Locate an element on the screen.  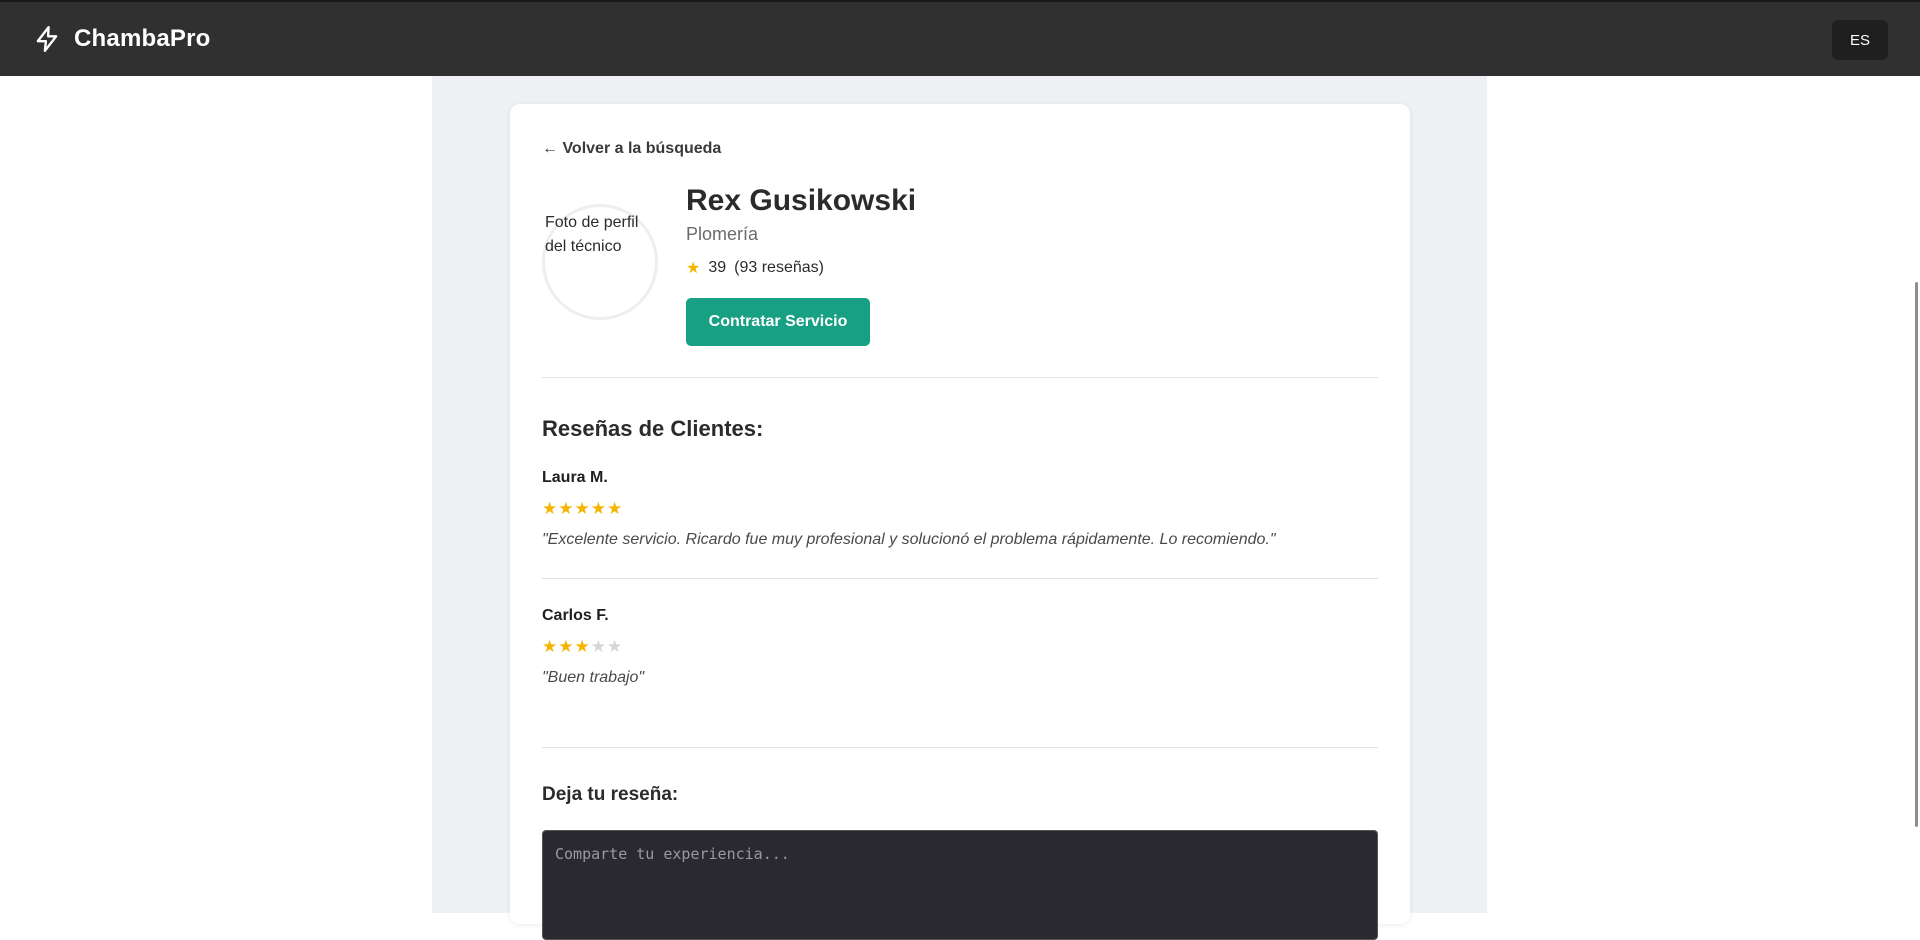
reviews-count: (93 reseñas) is located at coordinates (779, 267).